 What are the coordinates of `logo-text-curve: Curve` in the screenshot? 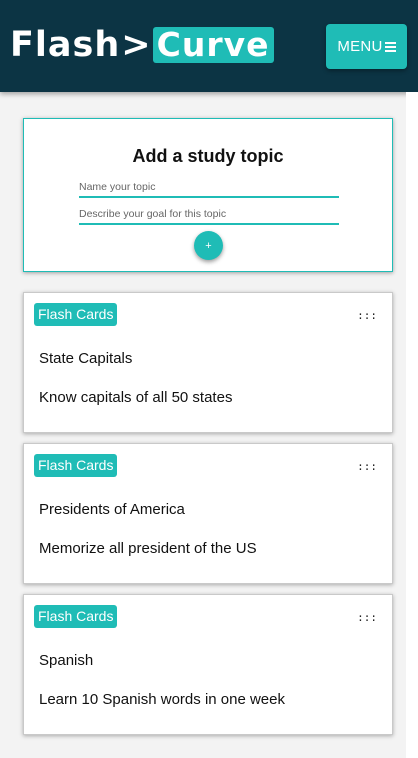 It's located at (213, 45).